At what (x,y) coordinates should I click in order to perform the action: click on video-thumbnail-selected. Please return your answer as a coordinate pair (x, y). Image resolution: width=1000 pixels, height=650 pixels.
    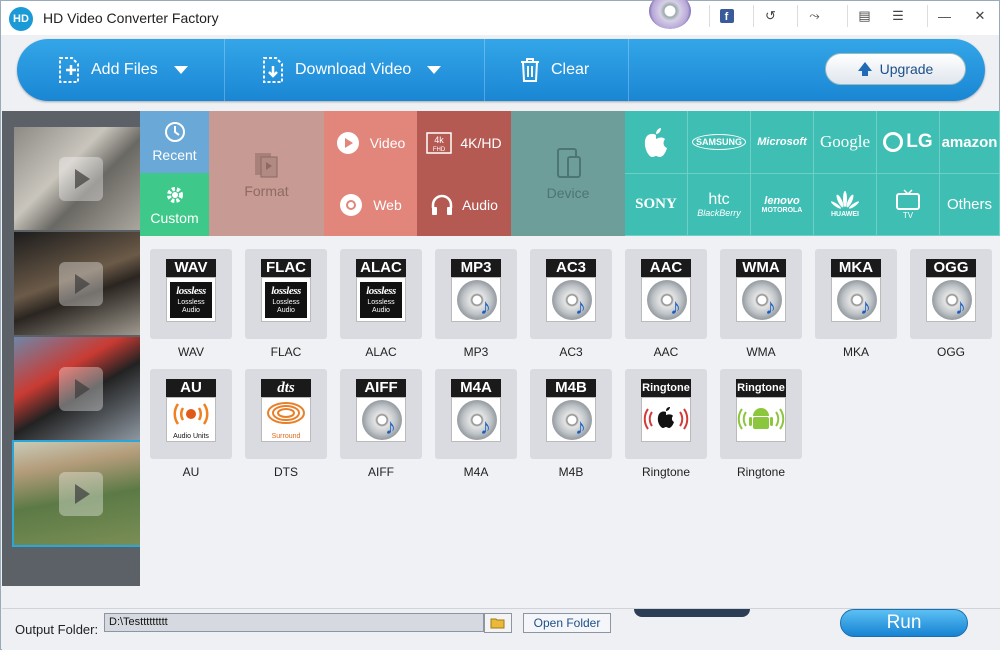
    Looking at the image, I should click on (77, 493).